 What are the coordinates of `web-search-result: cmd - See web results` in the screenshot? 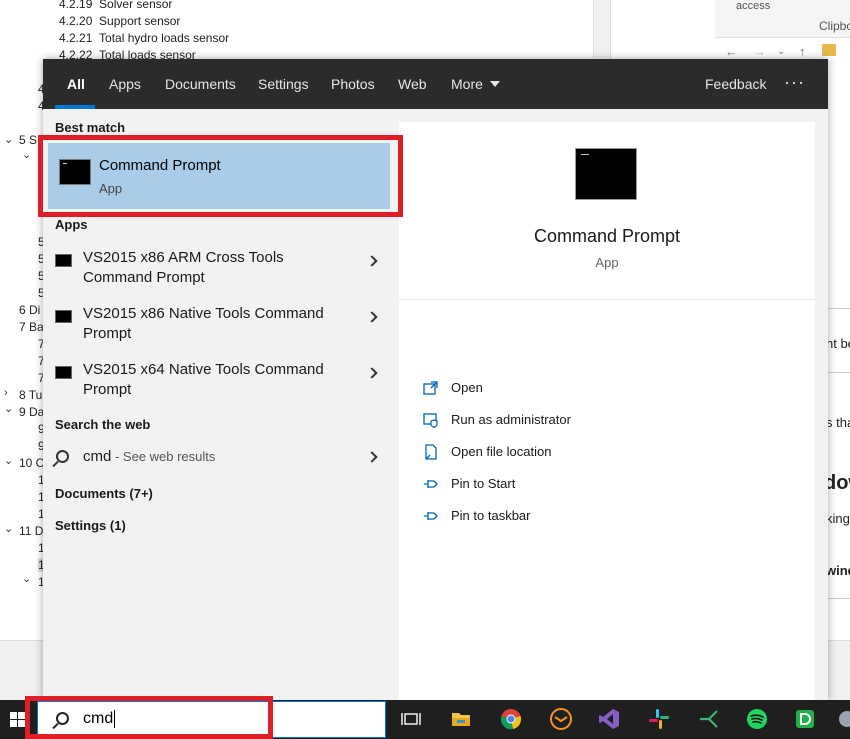 It's located at (219, 461).